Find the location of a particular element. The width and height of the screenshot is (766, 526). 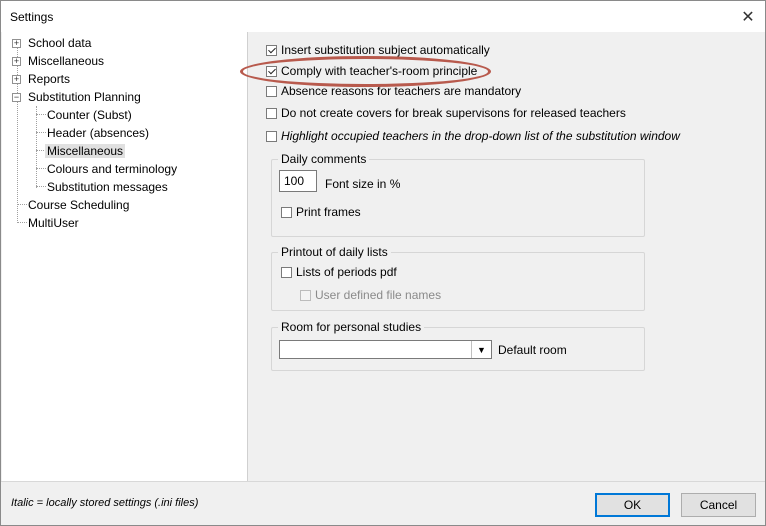

user-defined-names-checkbox is located at coordinates (305, 295).